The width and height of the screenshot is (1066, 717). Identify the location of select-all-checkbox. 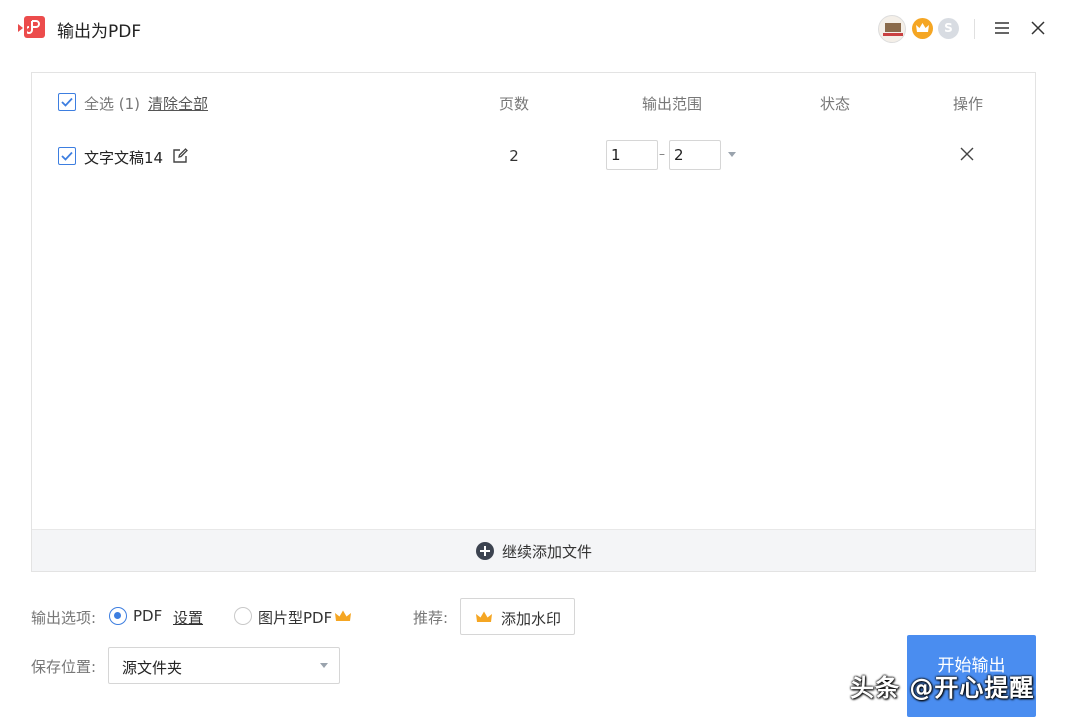
(67, 102).